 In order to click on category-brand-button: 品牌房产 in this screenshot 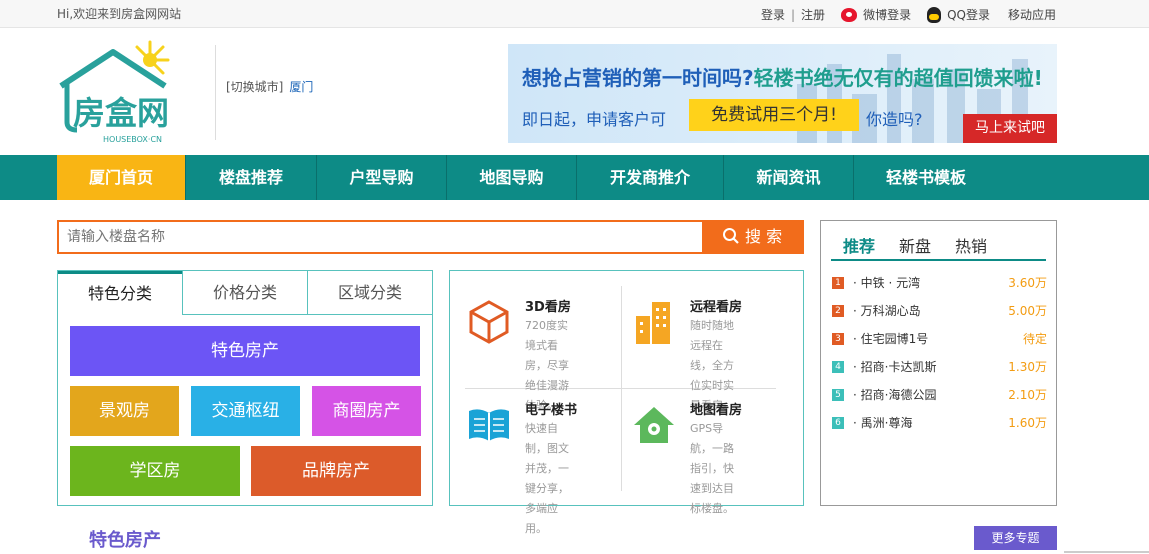, I will do `click(336, 471)`.